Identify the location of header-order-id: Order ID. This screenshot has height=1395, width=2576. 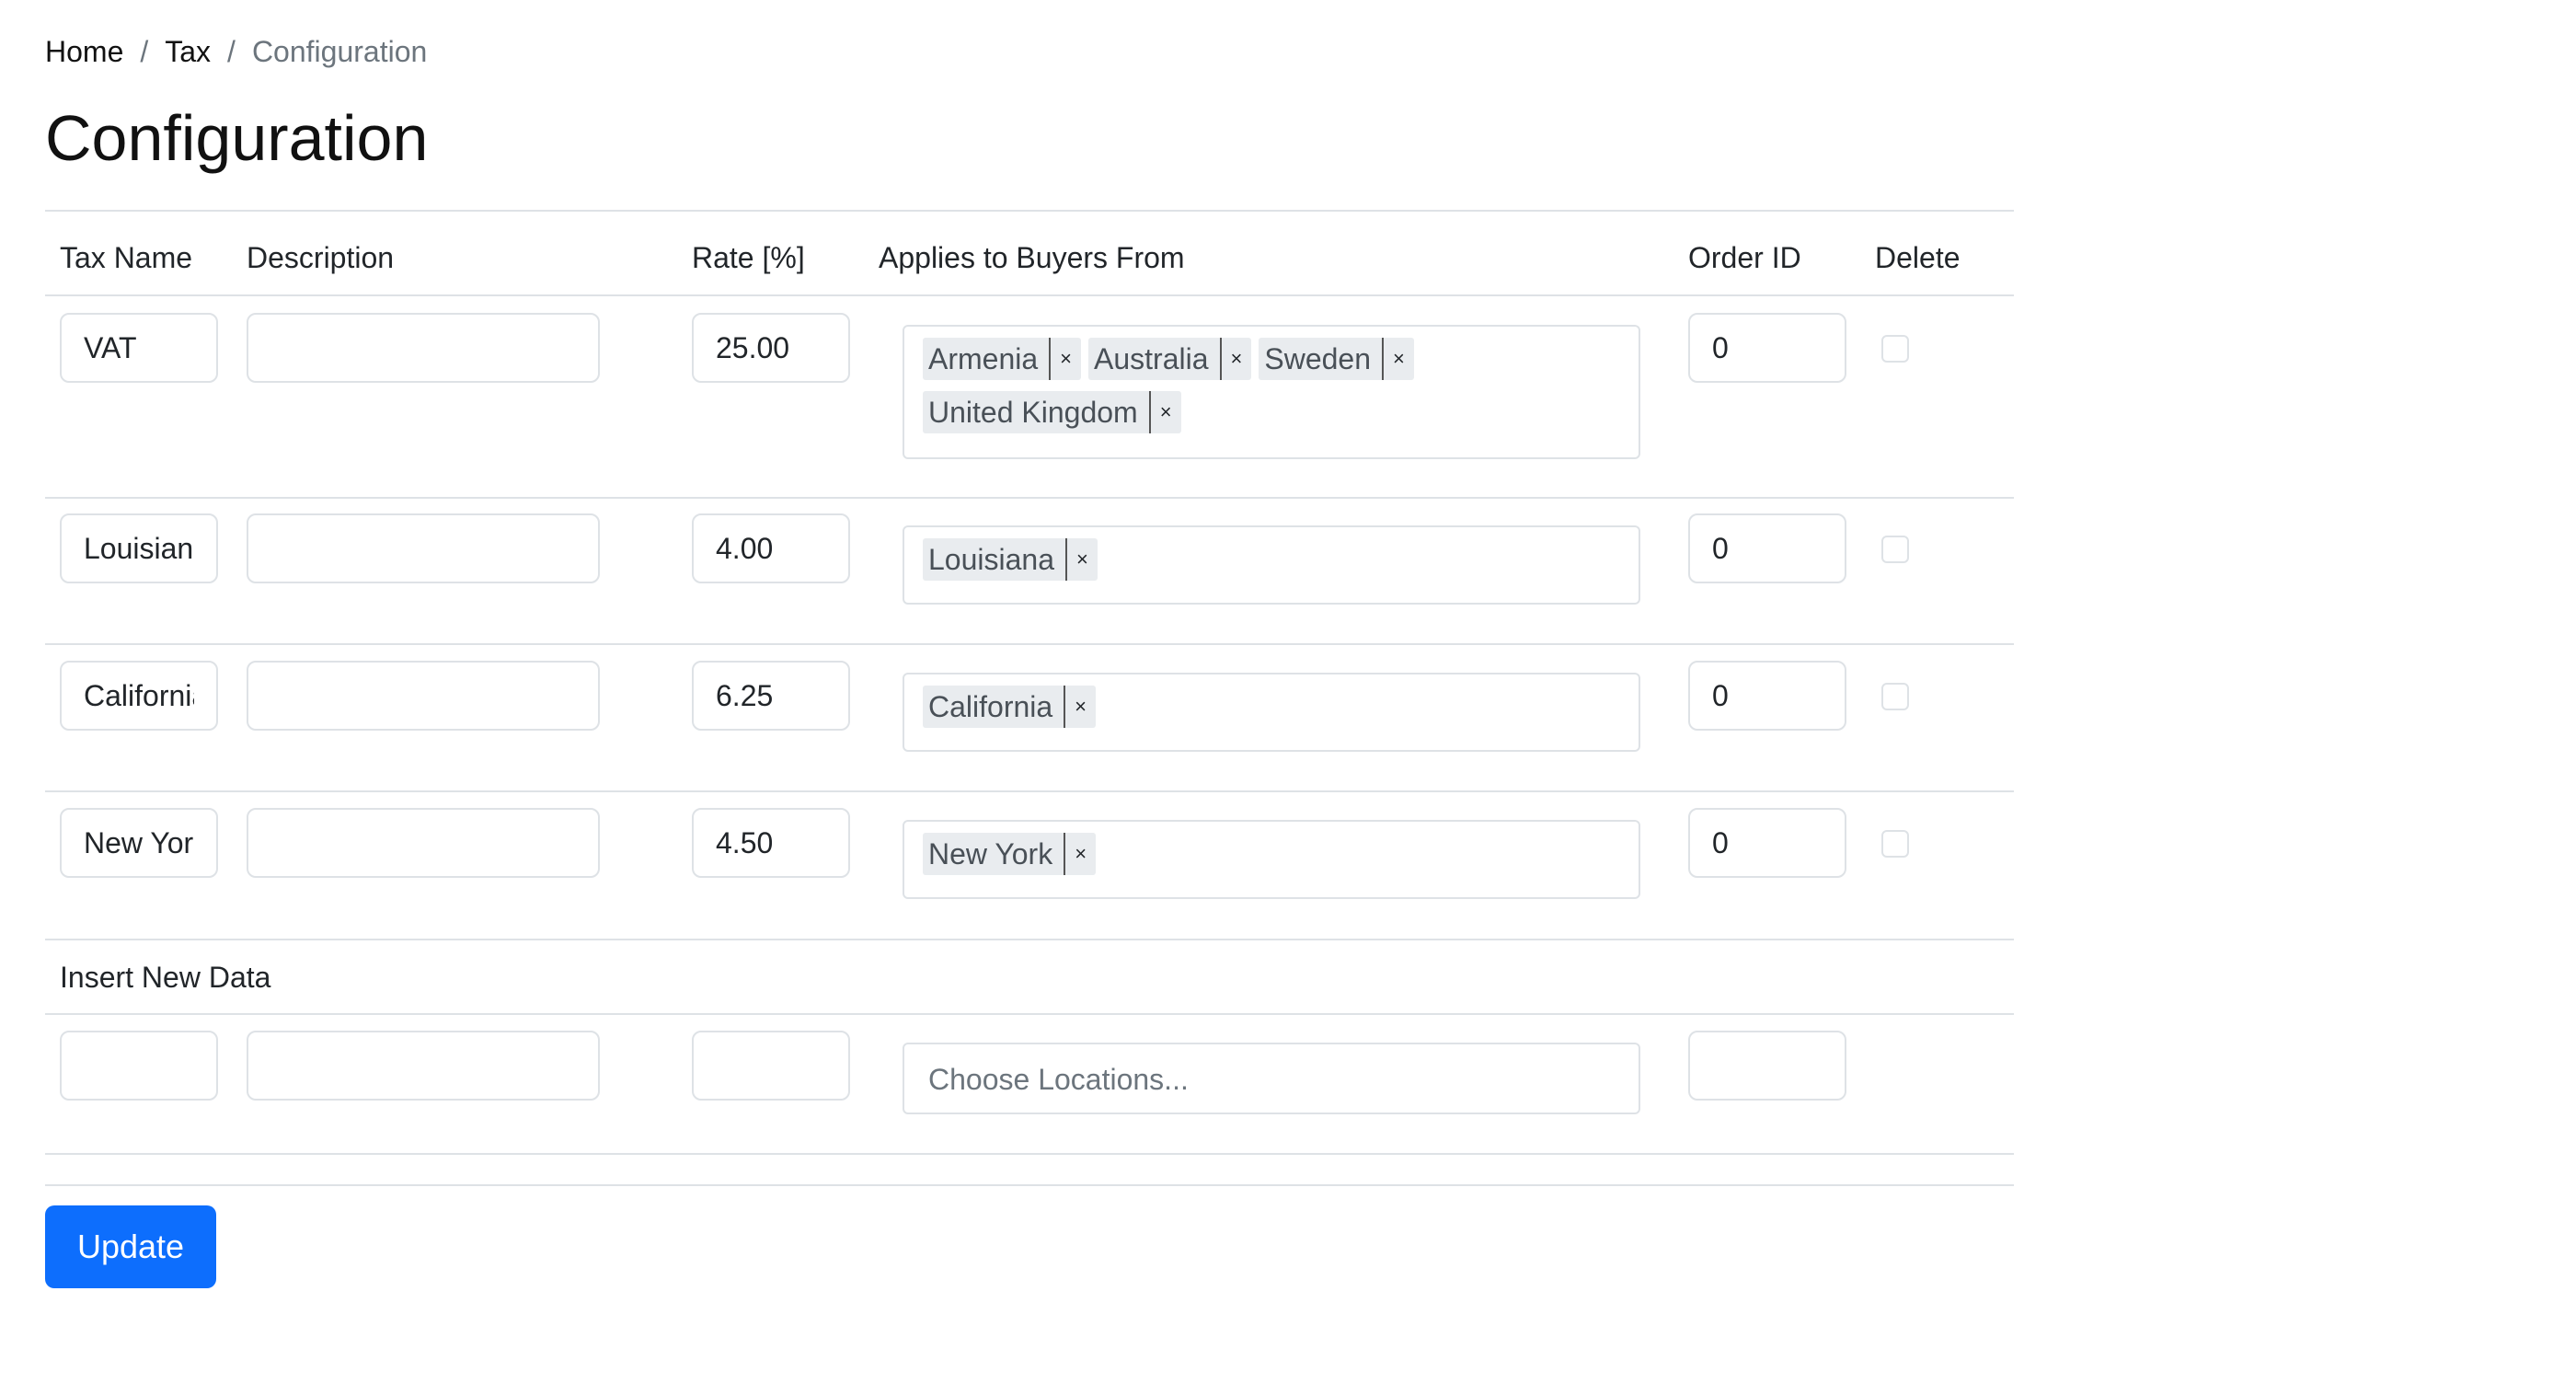
(1744, 257).